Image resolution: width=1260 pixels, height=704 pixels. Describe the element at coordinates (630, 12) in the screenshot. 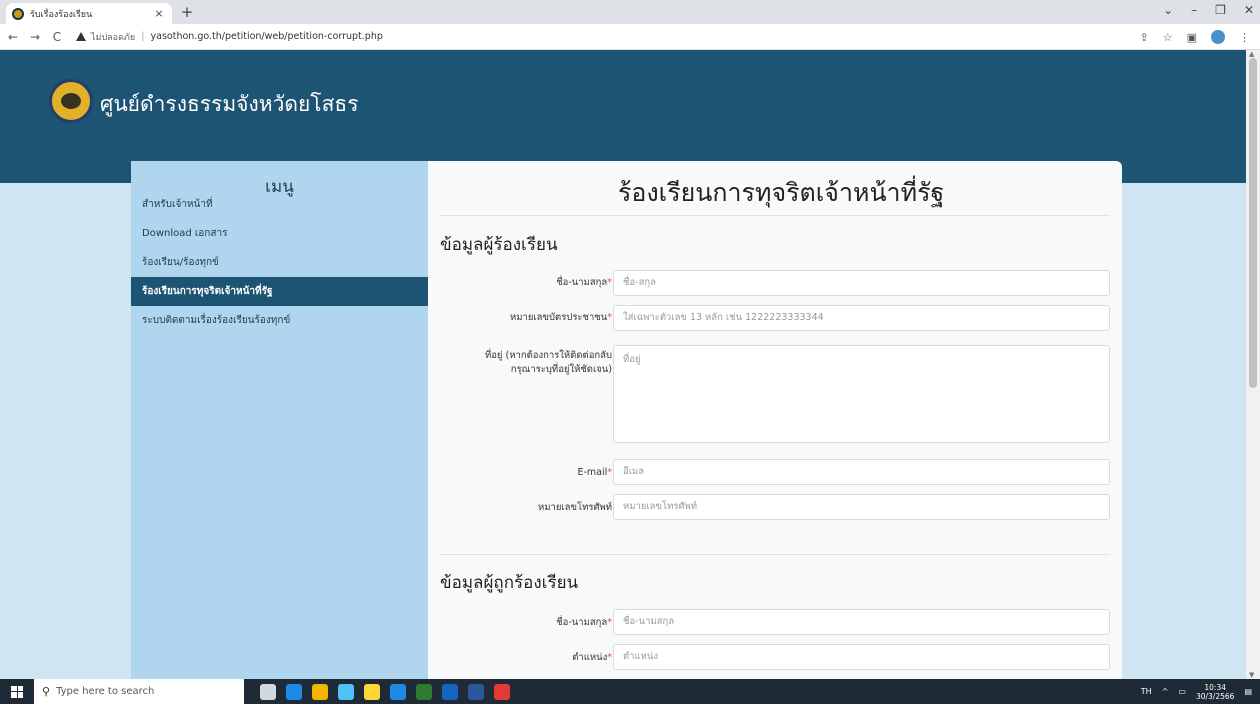

I see `browser-tab-strip: รับเรื่องร้องเรียน × + ⌄ – ❐ ✕` at that location.